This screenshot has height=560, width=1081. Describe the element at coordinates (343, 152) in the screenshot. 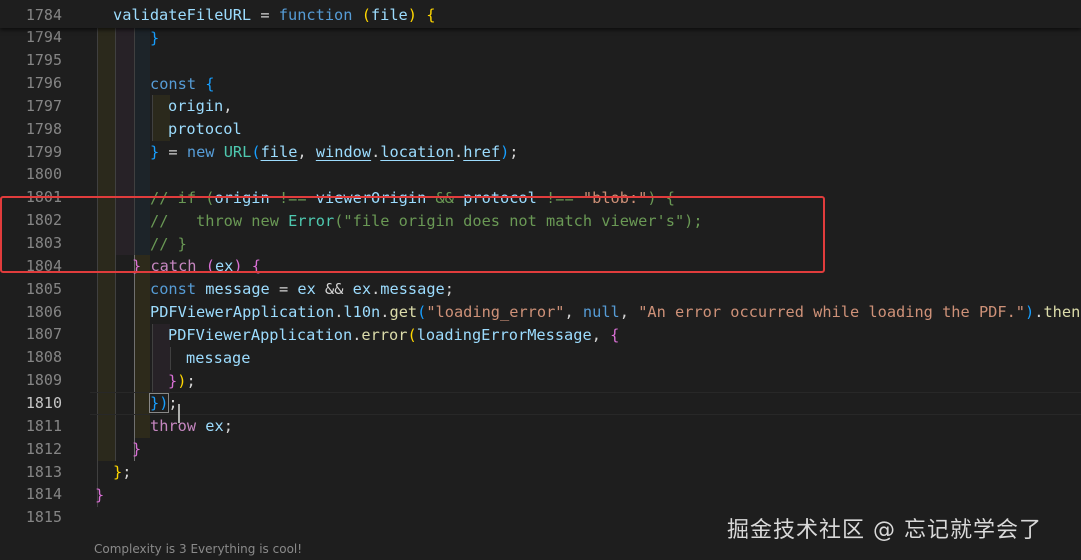

I see `code-token: window` at that location.